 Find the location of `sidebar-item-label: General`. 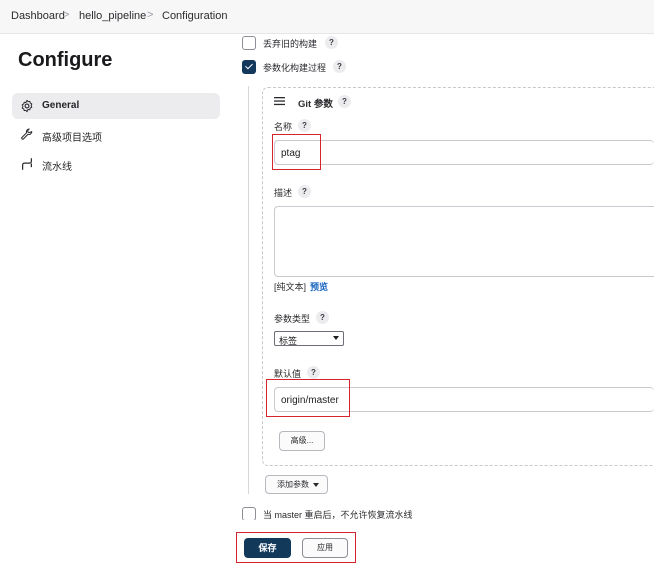

sidebar-item-label: General is located at coordinates (61, 105).